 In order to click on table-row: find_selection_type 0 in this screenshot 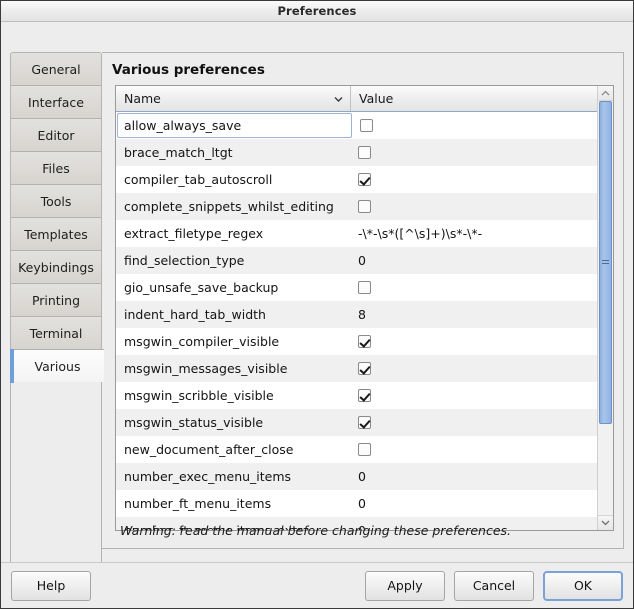, I will do `click(356, 260)`.